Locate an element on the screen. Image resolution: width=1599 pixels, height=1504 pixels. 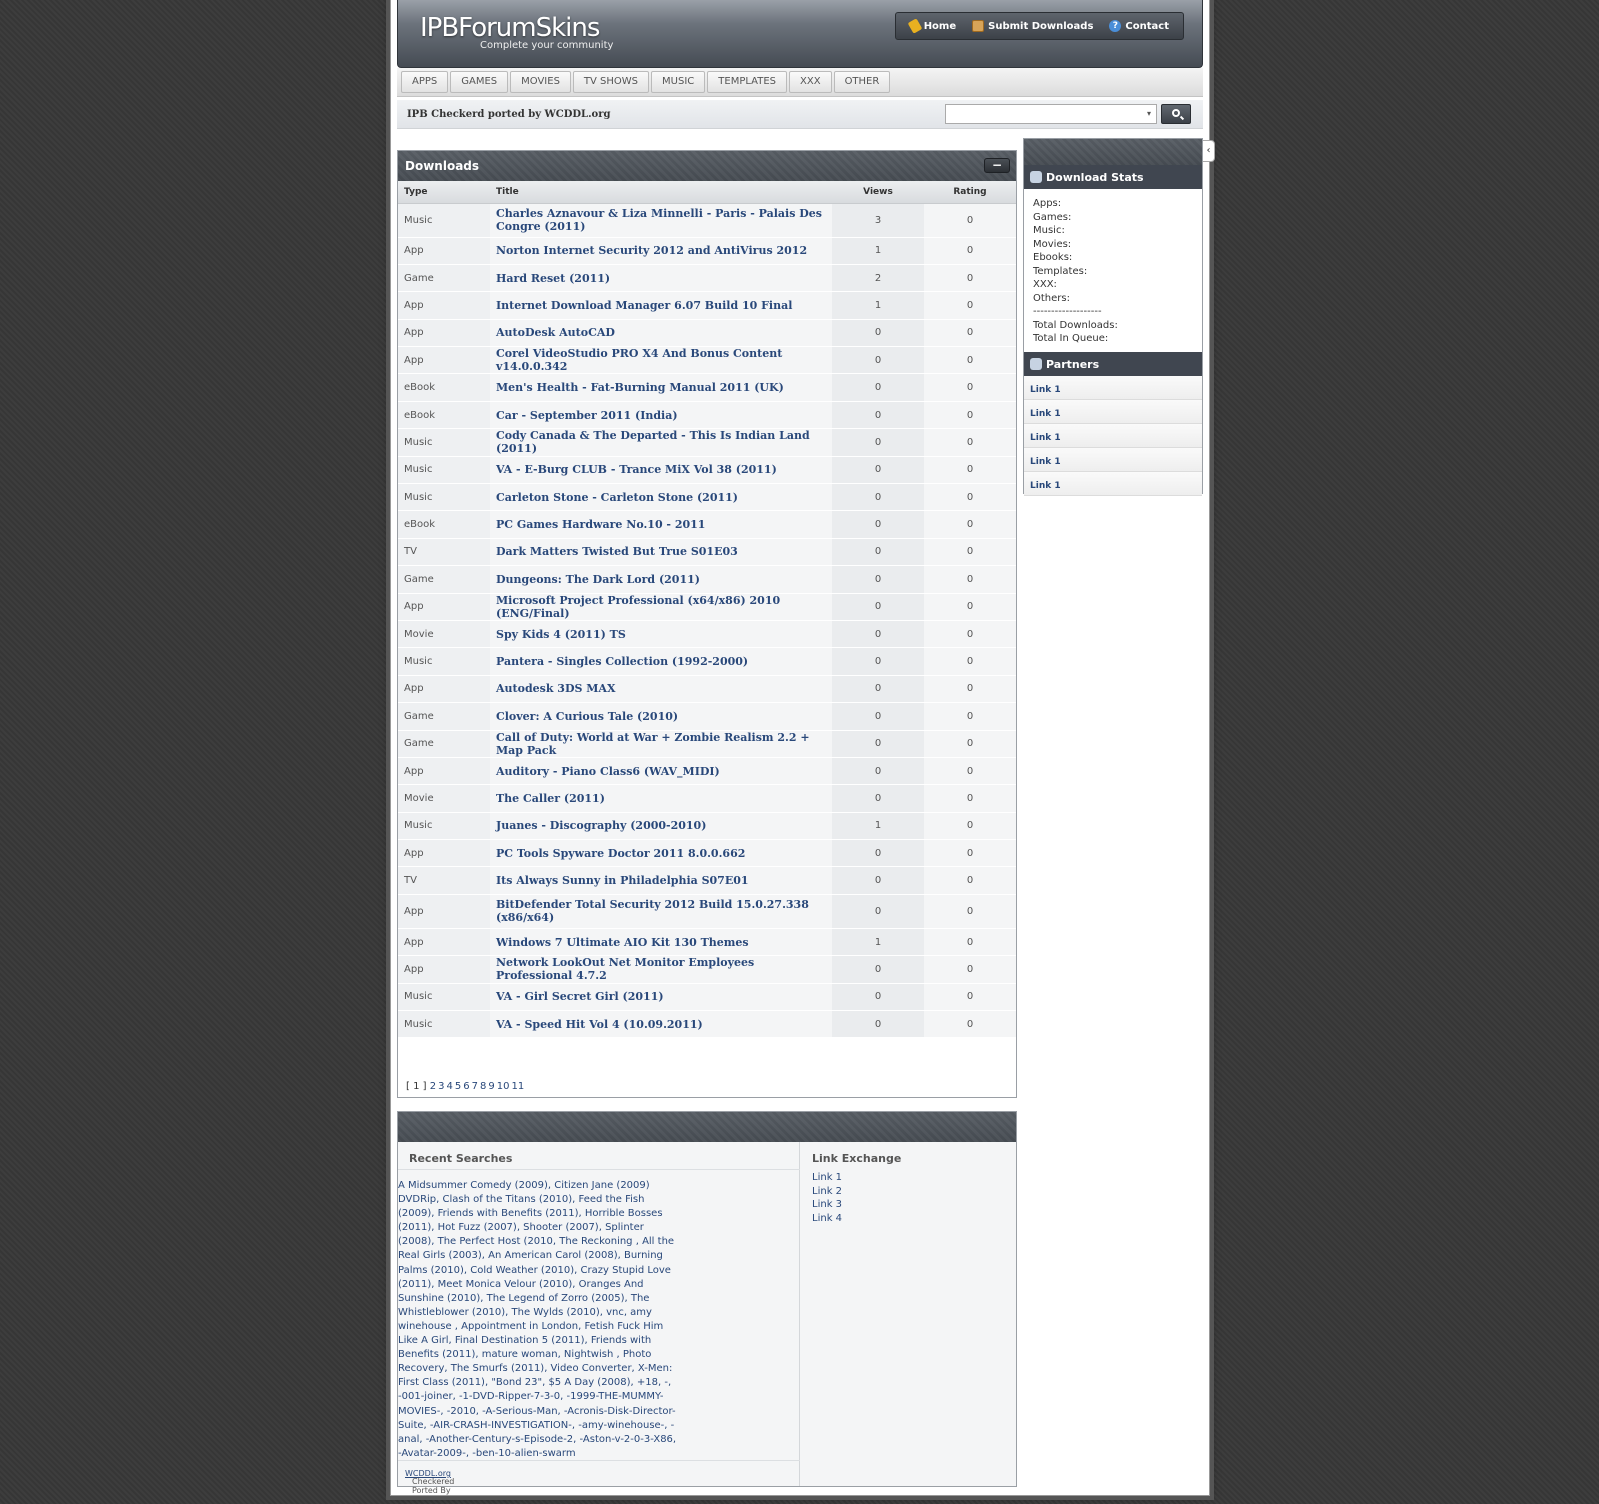
table-row: eBook Car - September 2011 (India) 0 0 is located at coordinates (707, 415).